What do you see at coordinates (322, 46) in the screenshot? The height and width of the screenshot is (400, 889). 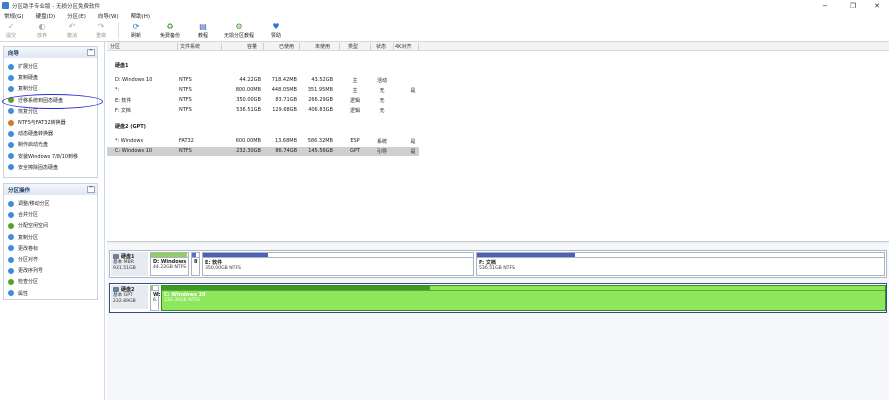 I see `col-unused: 未使用` at bounding box center [322, 46].